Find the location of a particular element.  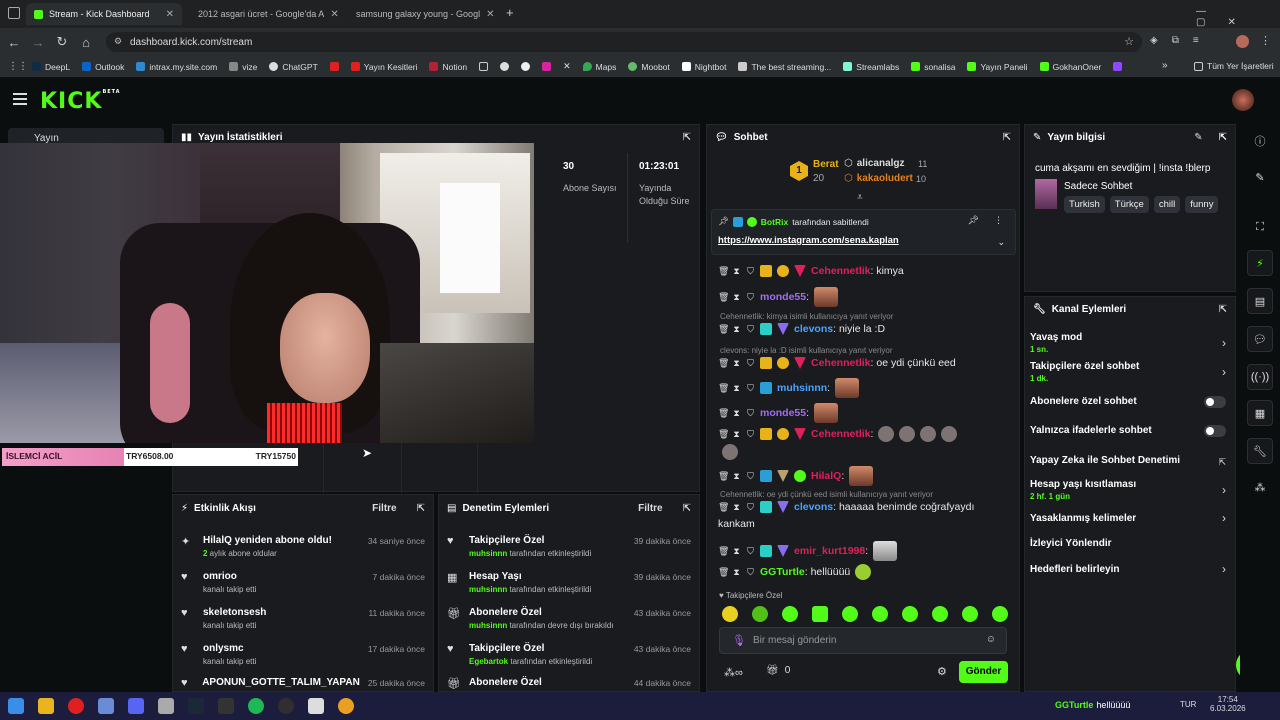

bookmark-sonalisa: sonalisa is located at coordinates (933, 67).